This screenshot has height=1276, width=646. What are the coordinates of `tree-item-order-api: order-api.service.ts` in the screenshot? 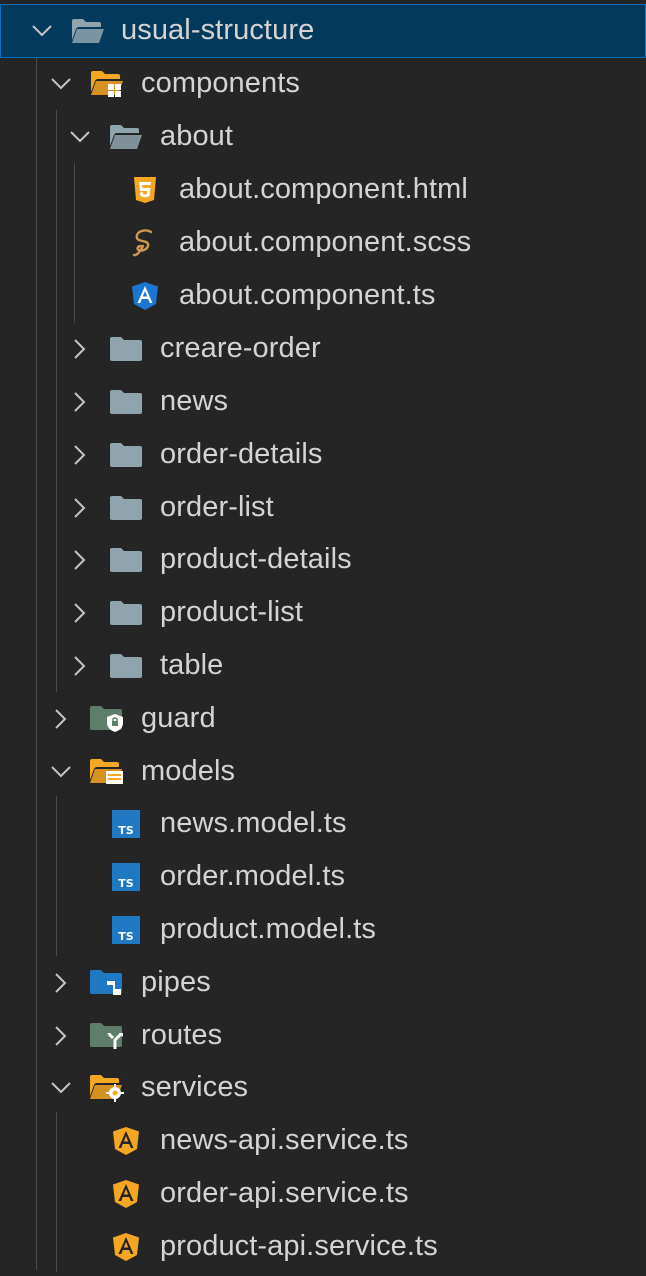 It's located at (323, 1193).